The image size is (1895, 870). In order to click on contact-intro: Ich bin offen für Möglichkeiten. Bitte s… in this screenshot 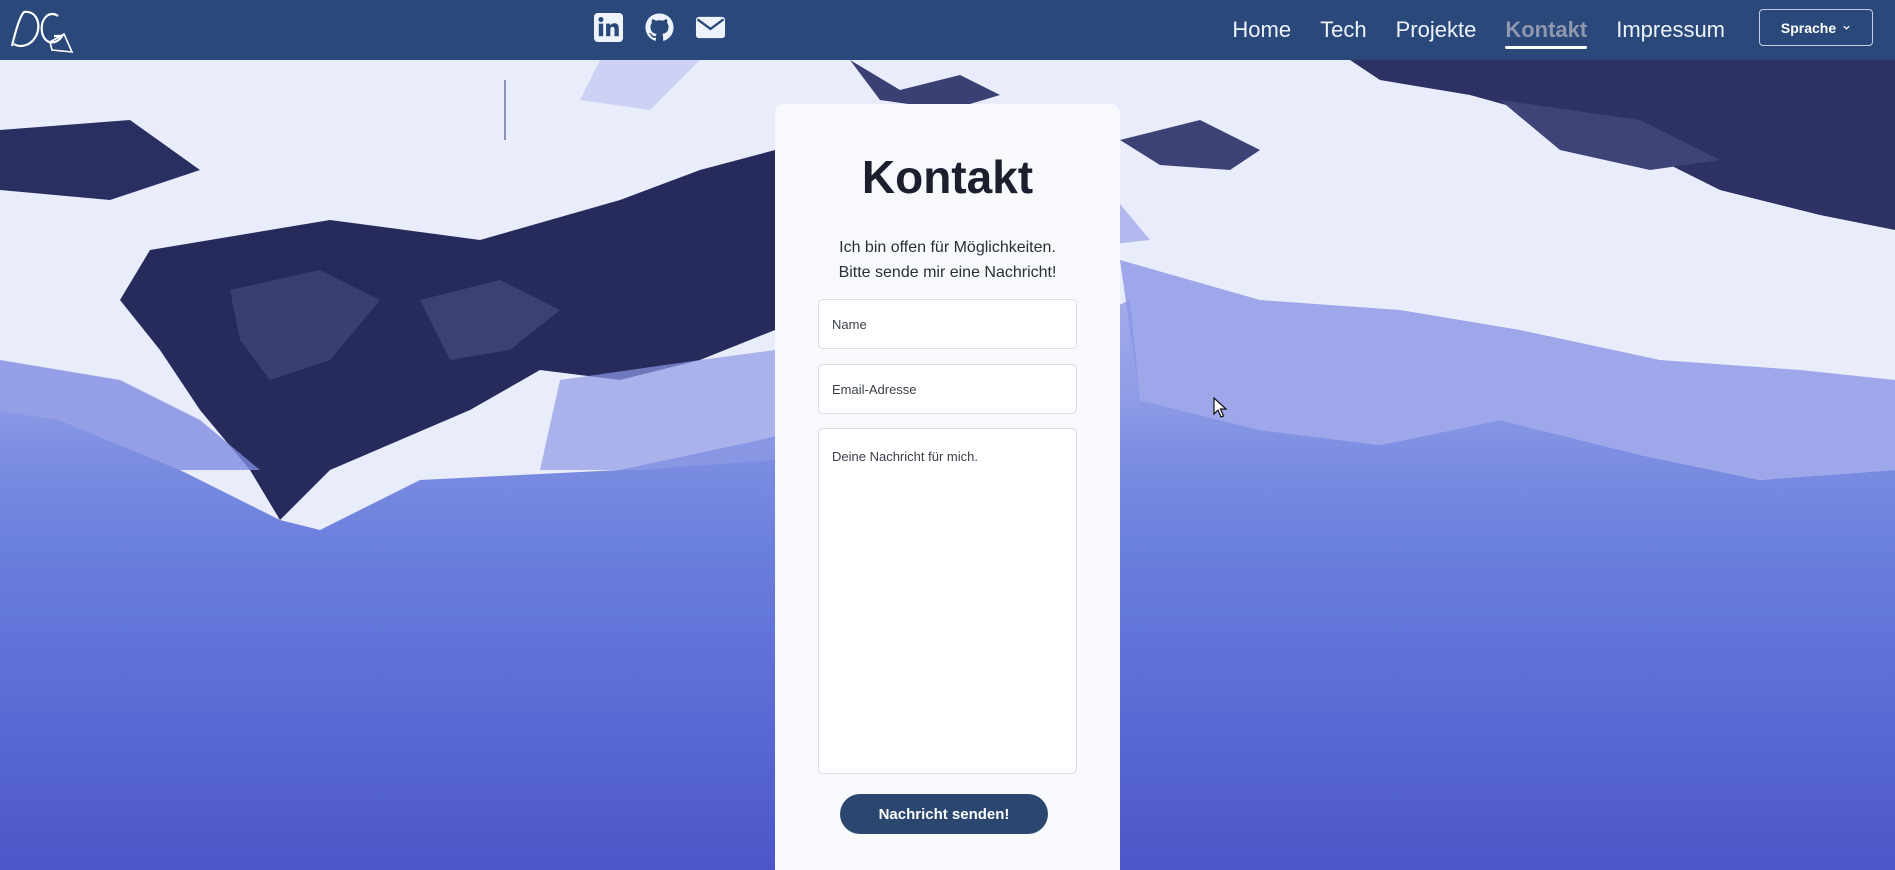, I will do `click(947, 260)`.